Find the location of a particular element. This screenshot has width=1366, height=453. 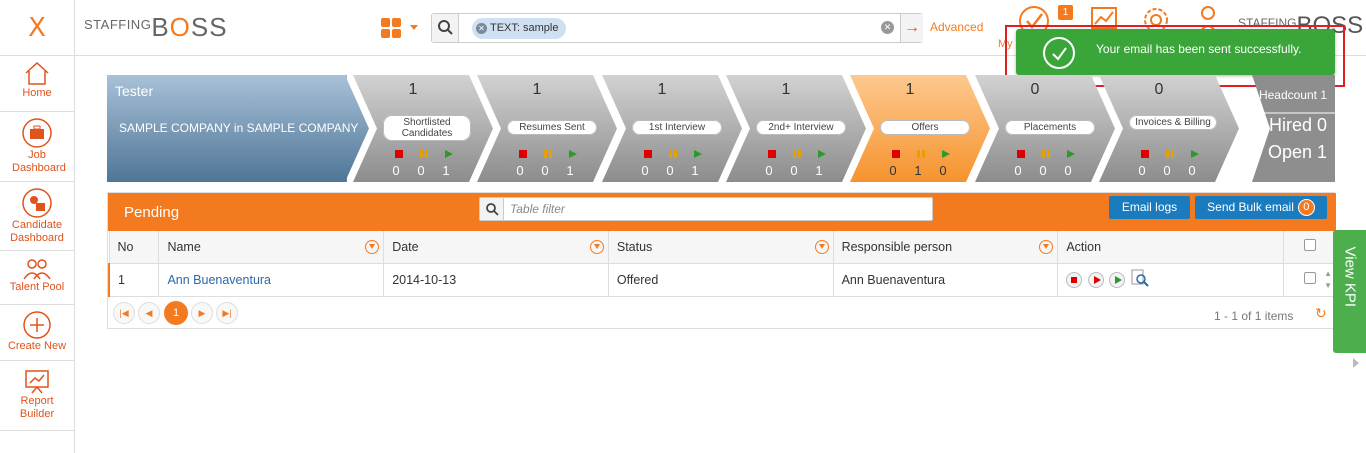

current-page-button: 1 is located at coordinates (176, 313).